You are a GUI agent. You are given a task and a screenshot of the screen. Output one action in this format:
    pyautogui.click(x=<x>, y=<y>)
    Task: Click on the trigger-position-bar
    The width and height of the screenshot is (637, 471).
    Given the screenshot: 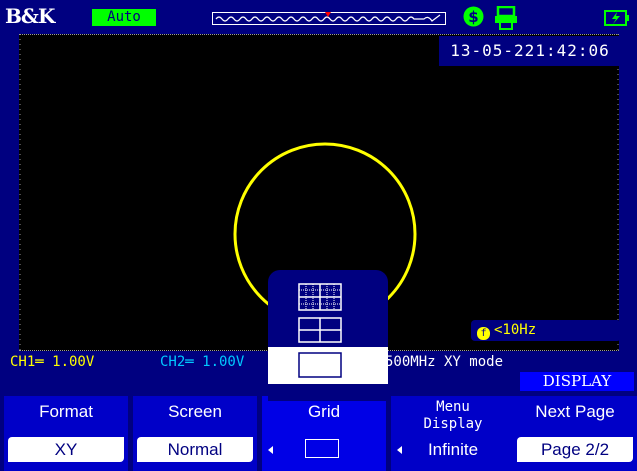 What is the action you would take?
    pyautogui.click(x=329, y=18)
    